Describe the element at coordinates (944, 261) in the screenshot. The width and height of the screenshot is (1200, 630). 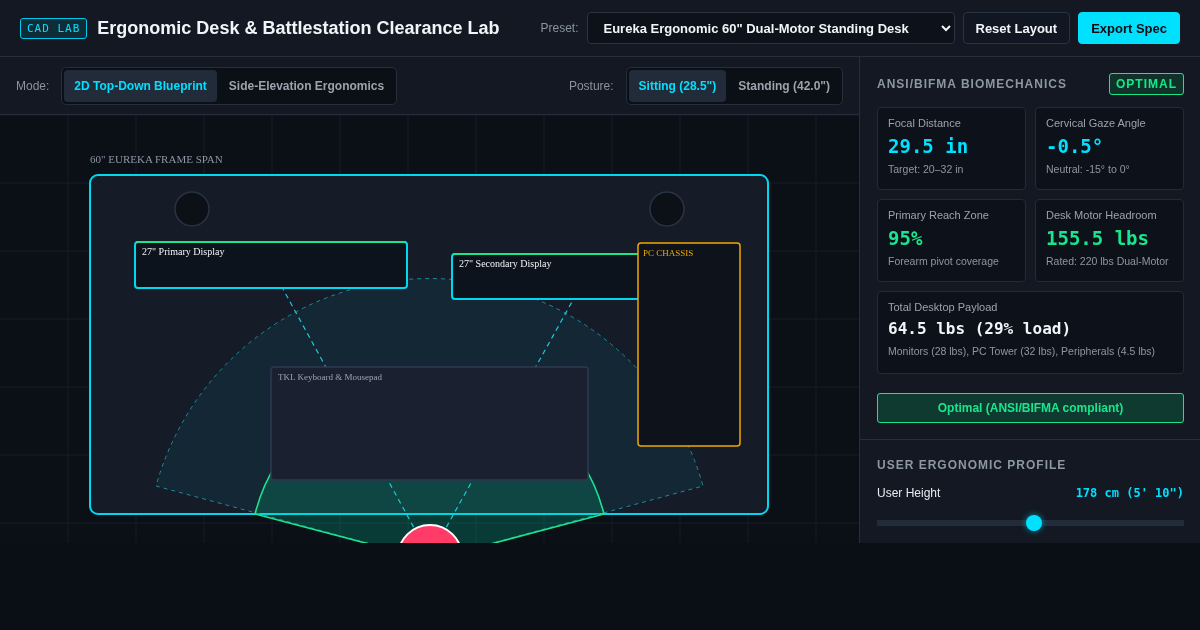
I see `metric-note: Forearm pivot coverage` at that location.